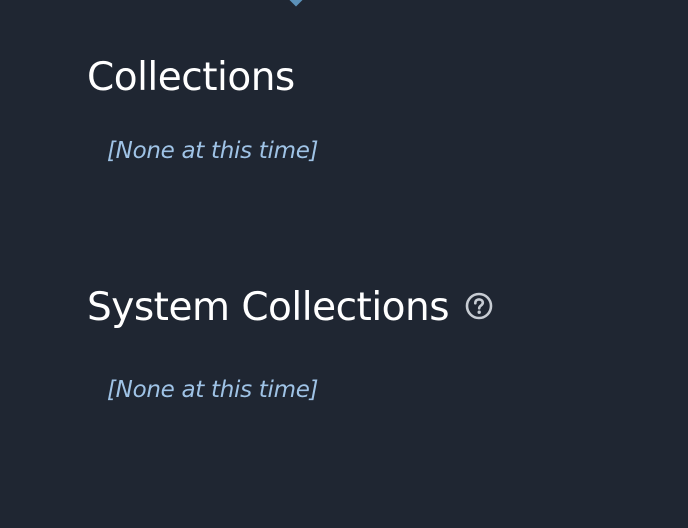 The height and width of the screenshot is (528, 688). I want to click on question-circle-icon, so click(479, 306).